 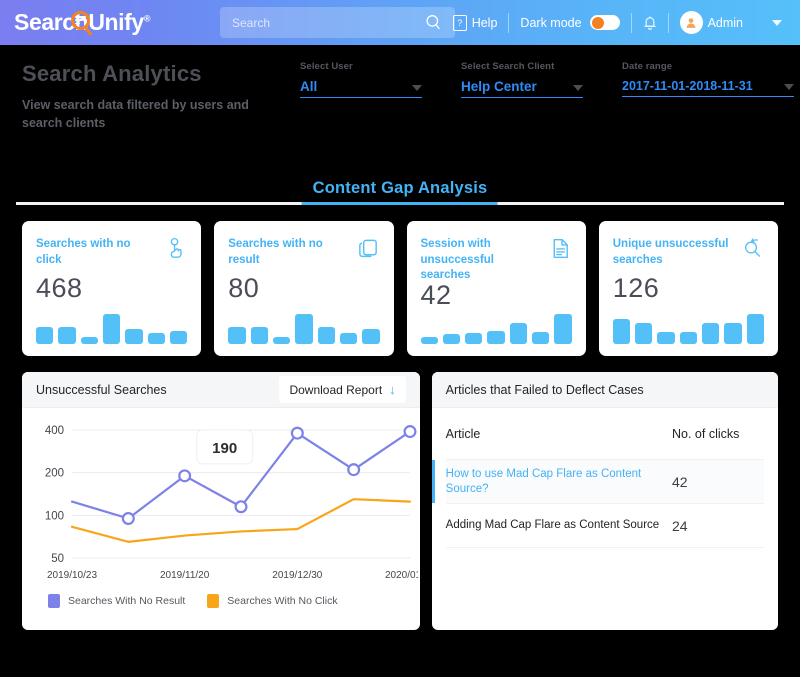 What do you see at coordinates (647, 66) in the screenshot?
I see `filter-label: Date range` at bounding box center [647, 66].